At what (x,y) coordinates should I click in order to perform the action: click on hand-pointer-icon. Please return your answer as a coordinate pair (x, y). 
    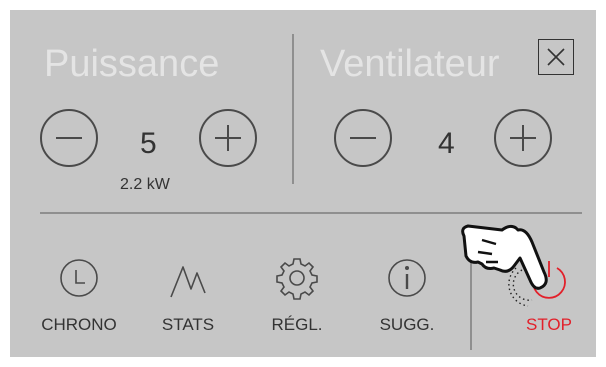
    Looking at the image, I should click on (504, 265).